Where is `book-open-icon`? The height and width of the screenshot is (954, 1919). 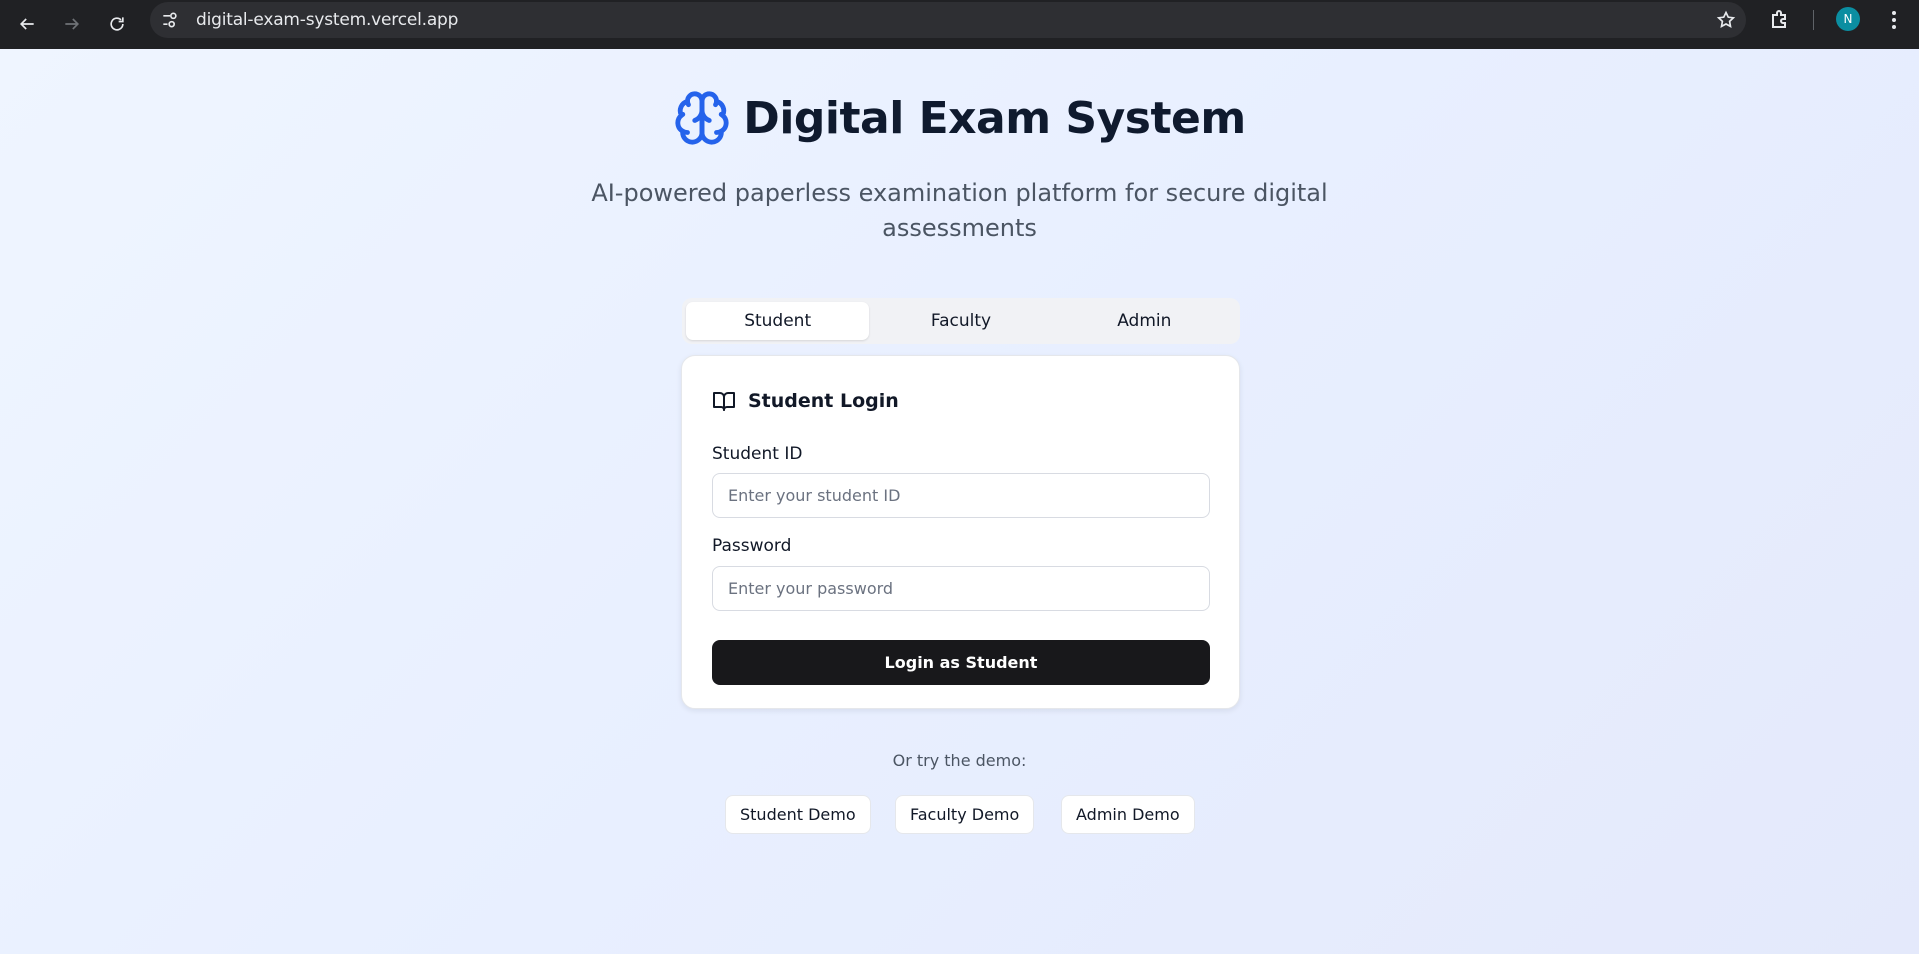
book-open-icon is located at coordinates (724, 401).